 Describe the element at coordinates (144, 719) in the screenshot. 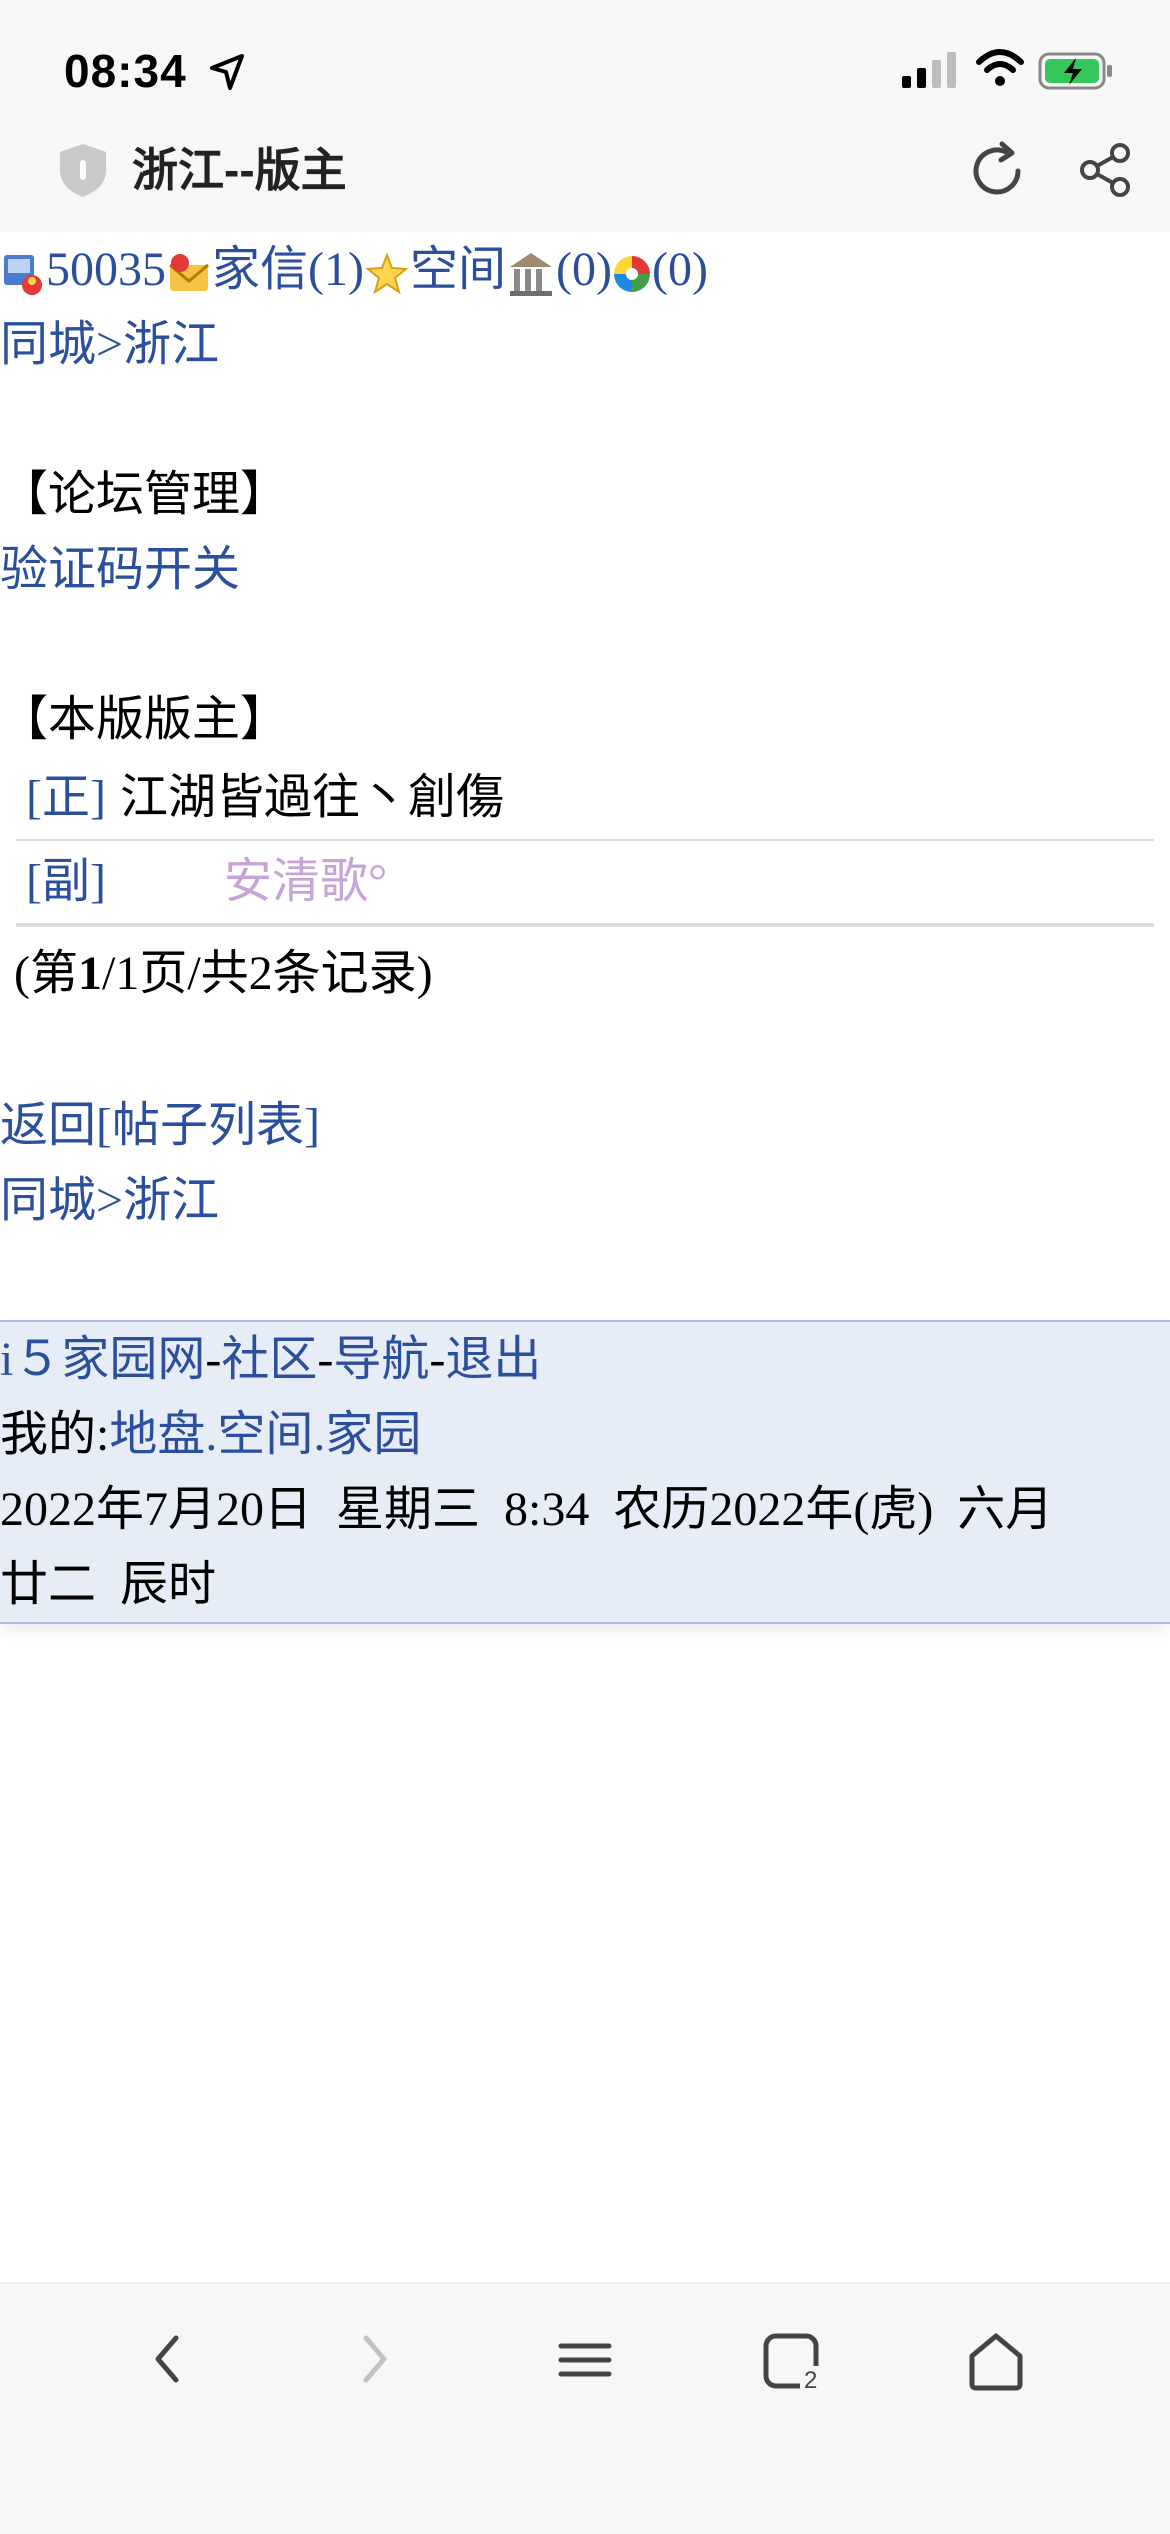

I see `moderators-heading: 【本版版主】` at that location.